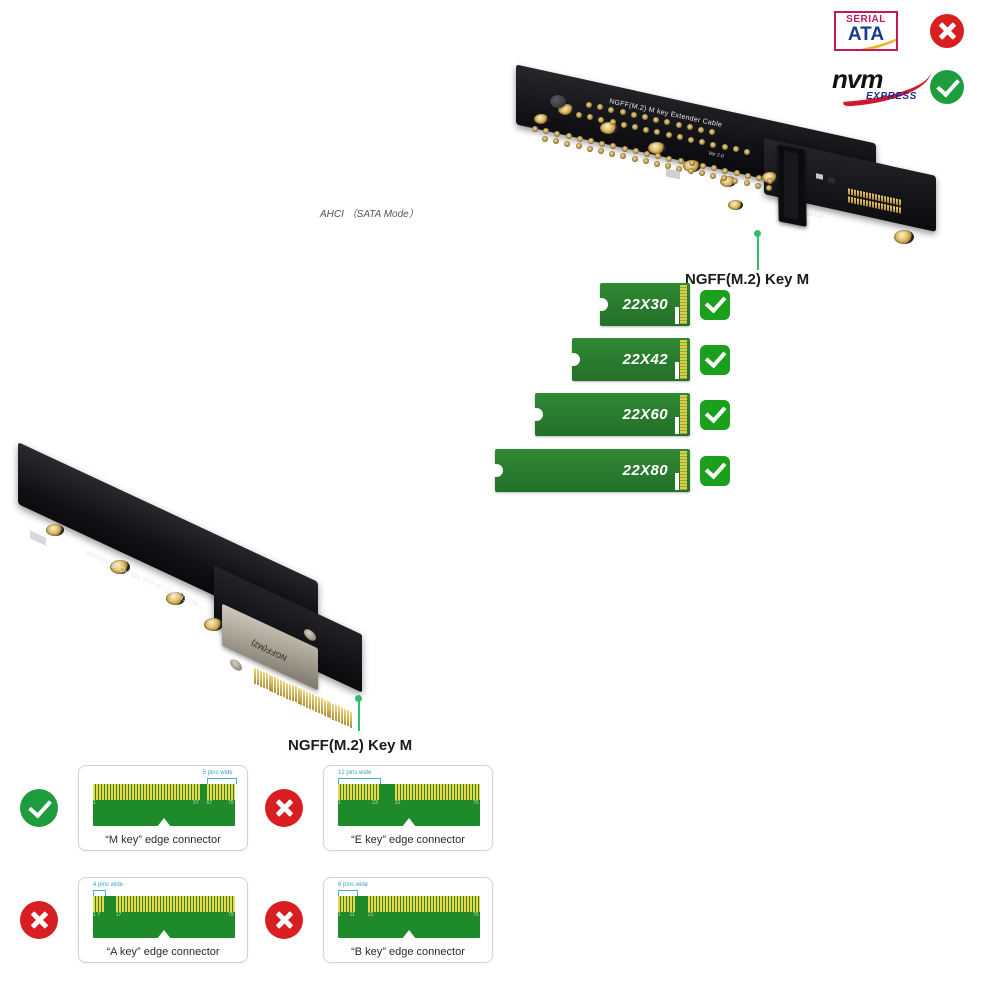  What do you see at coordinates (353, 885) in the screenshot?
I see `pin-width-label: 6 pins wide` at bounding box center [353, 885].